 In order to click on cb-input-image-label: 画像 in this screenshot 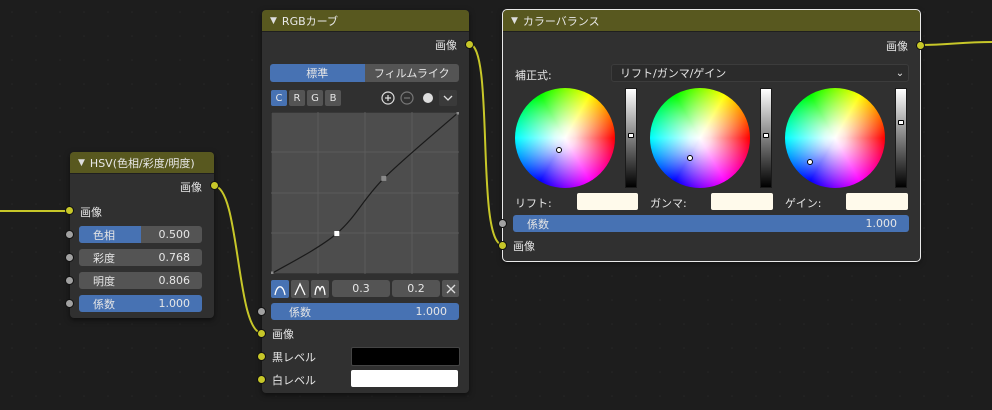, I will do `click(524, 246)`.